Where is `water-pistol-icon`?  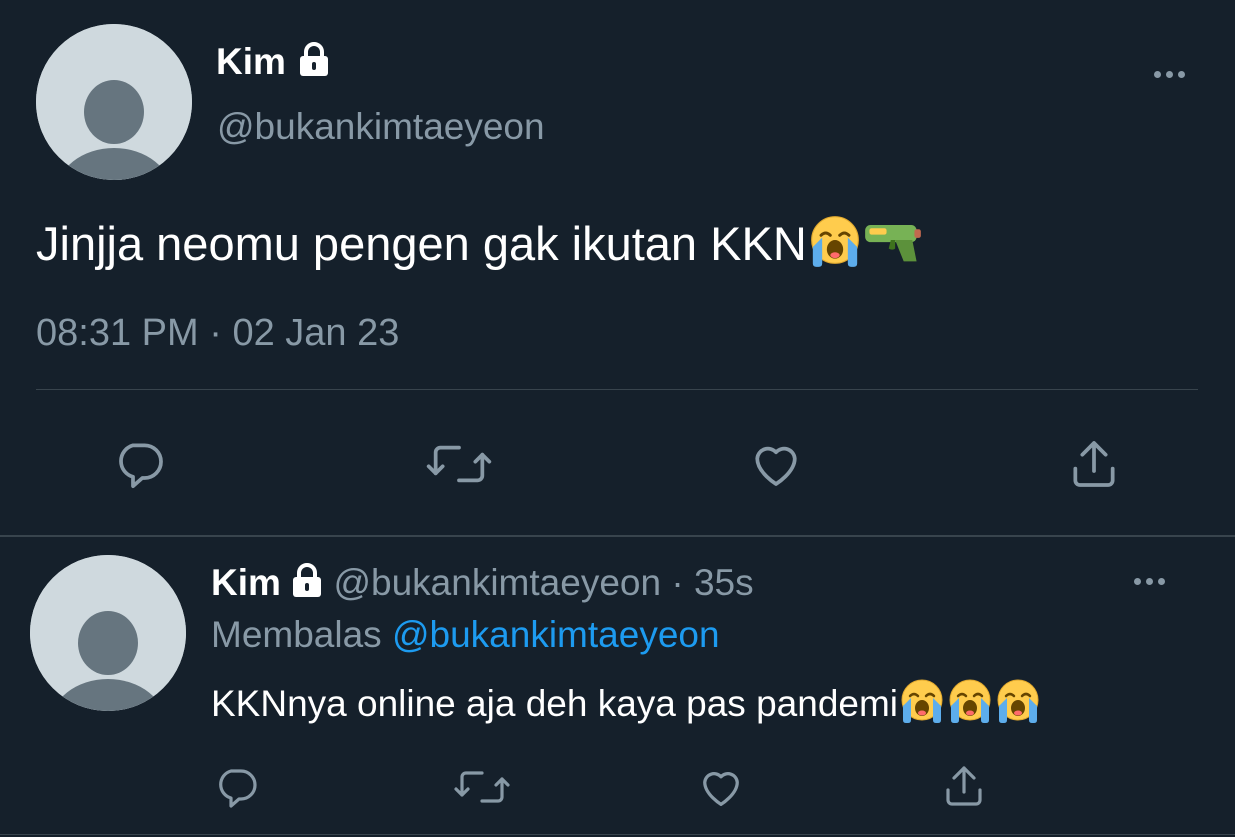 water-pistol-icon is located at coordinates (892, 243).